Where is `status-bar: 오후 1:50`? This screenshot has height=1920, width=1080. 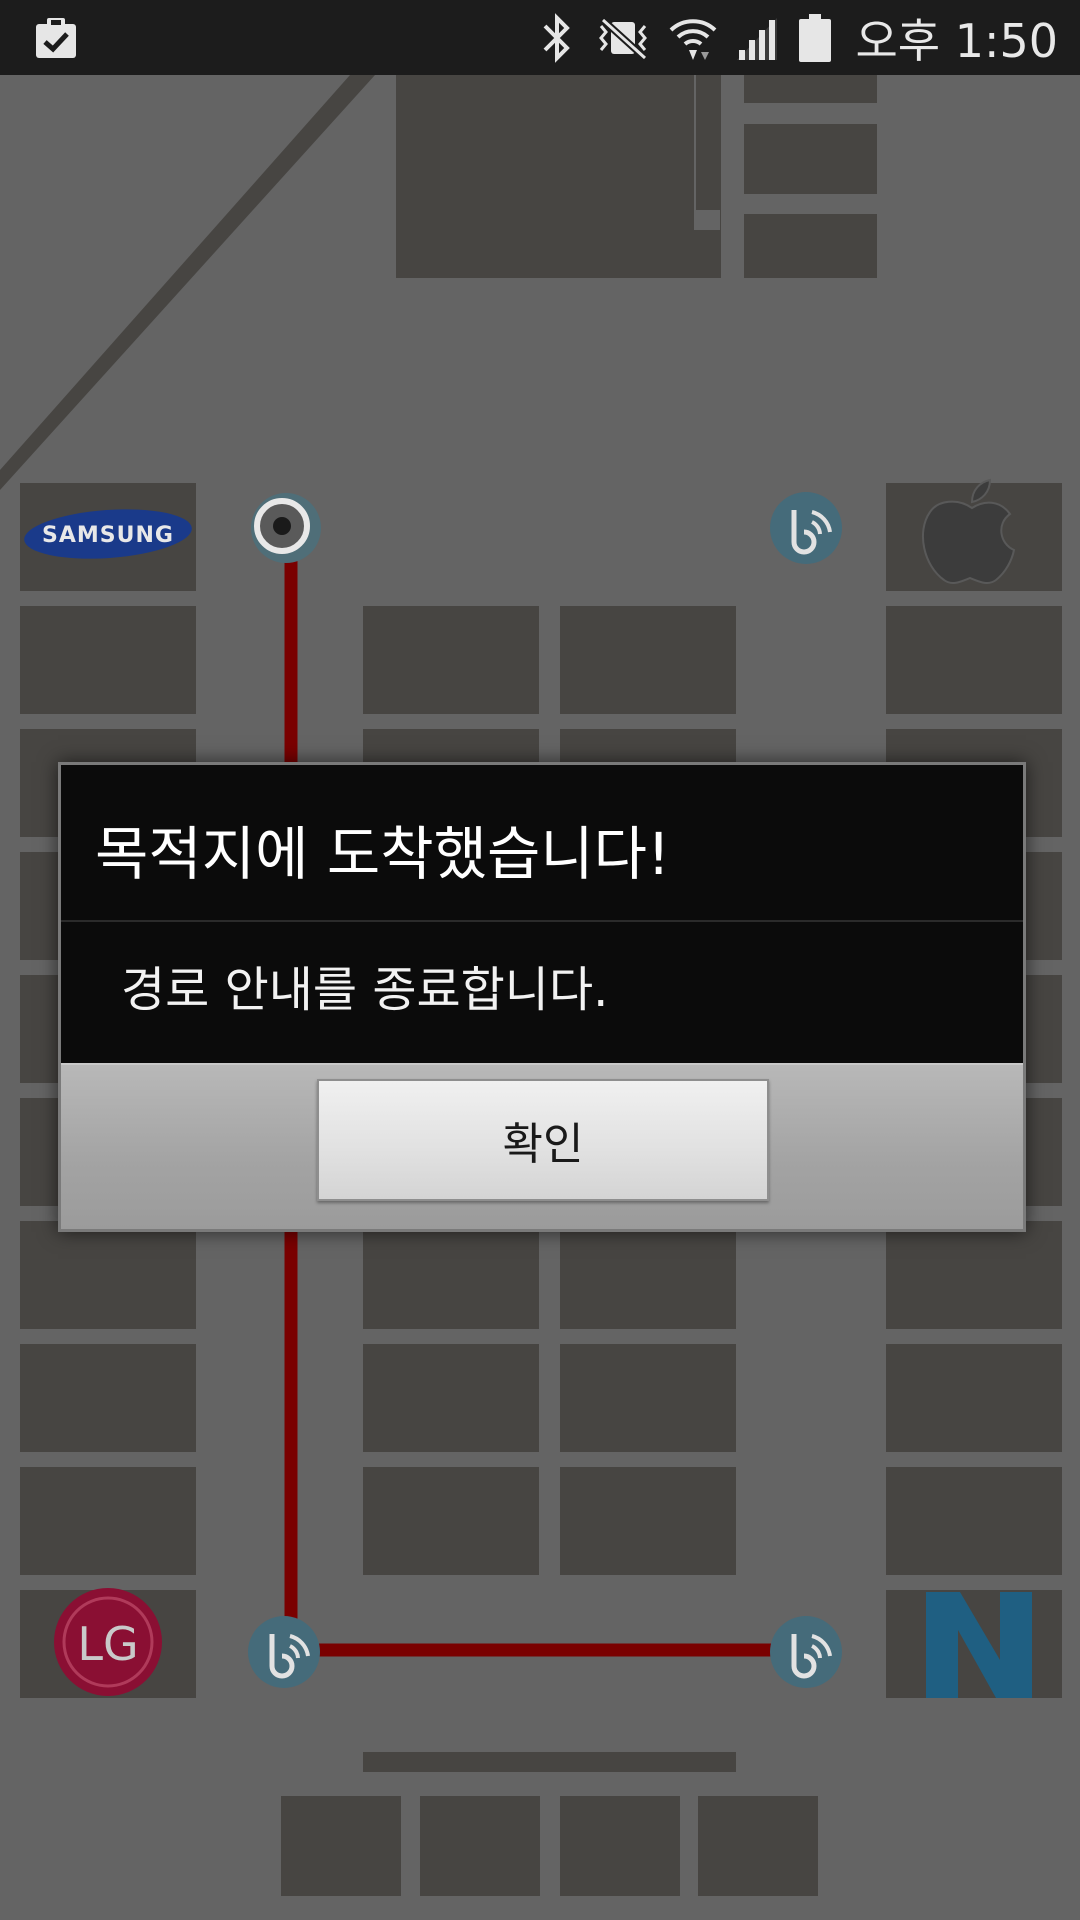 status-bar: 오후 1:50 is located at coordinates (540, 37).